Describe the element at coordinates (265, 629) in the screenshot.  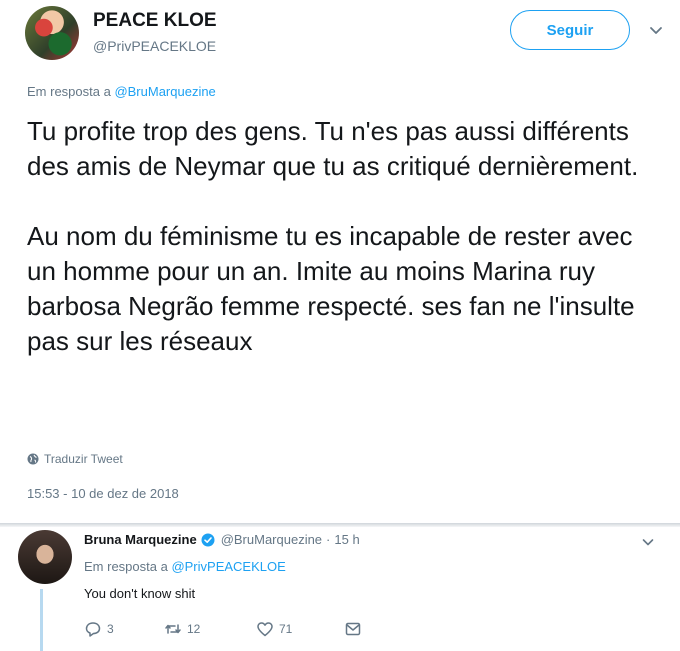
I see `like-icon` at that location.